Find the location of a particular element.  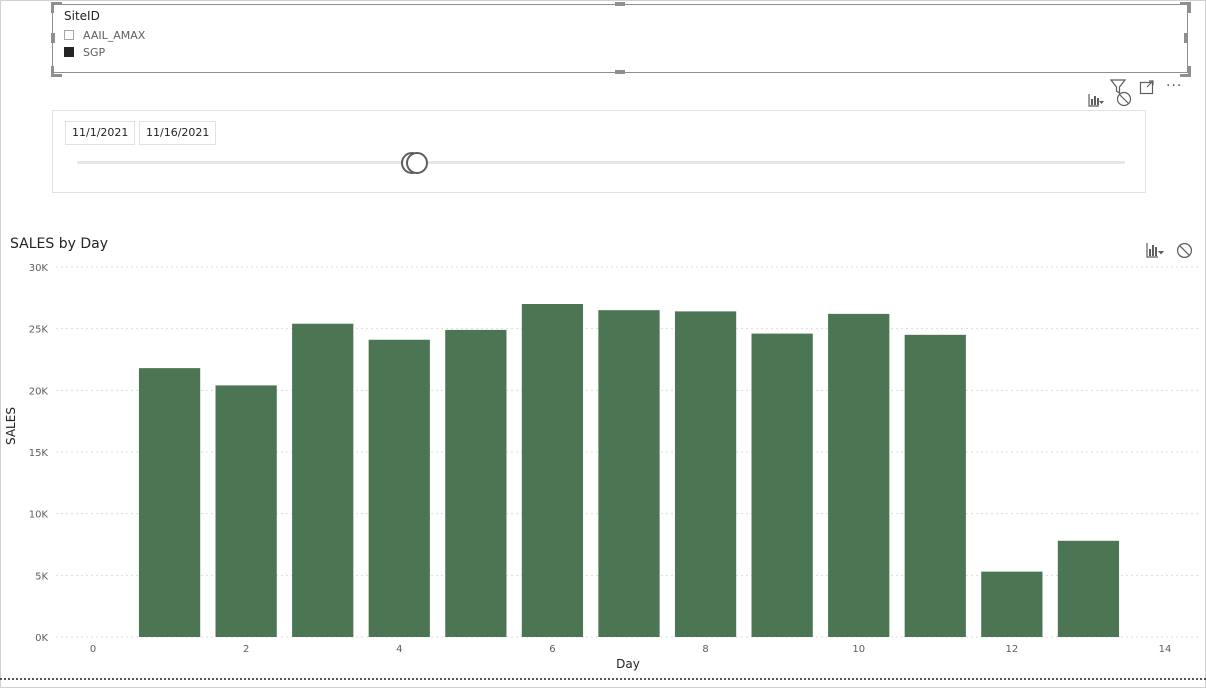

y-axis-label: SALES is located at coordinates (11, 426).